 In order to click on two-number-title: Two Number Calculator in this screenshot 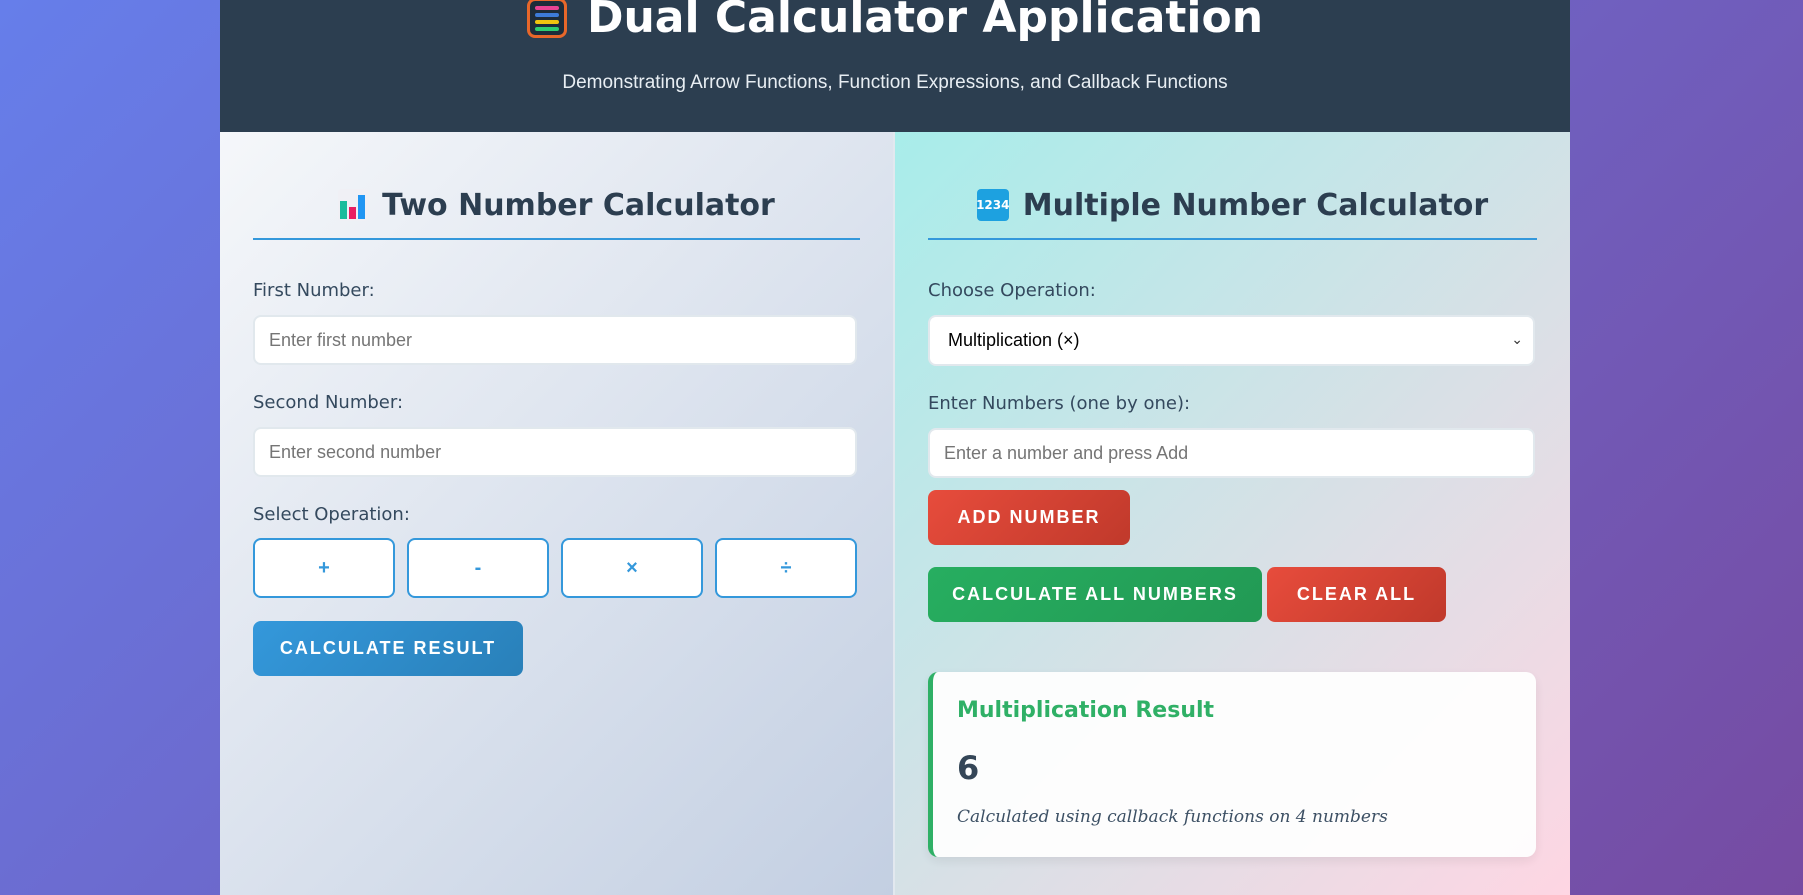, I will do `click(556, 206)`.